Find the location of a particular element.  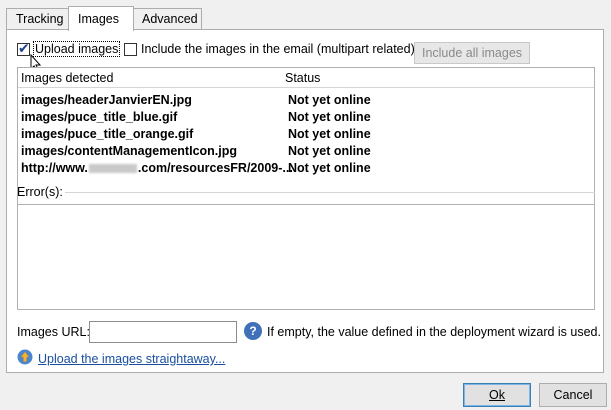

ok-button-label: Ok is located at coordinates (497, 395).